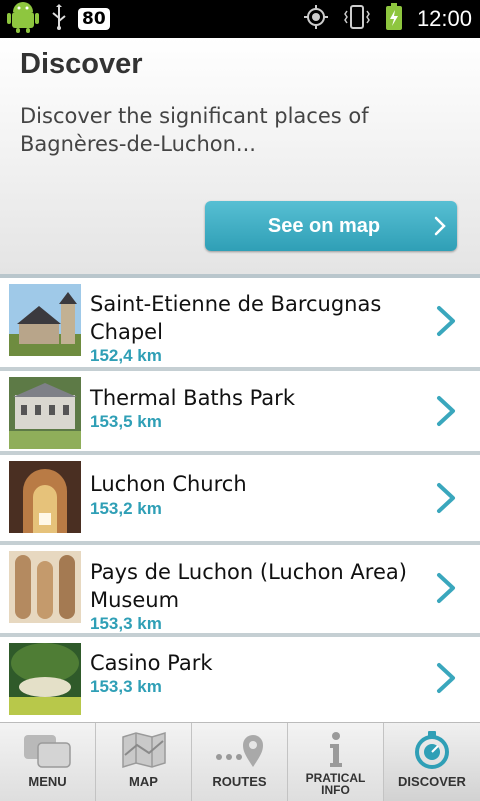  Describe the element at coordinates (126, 355) in the screenshot. I see `place-distance: 152,4 km` at that location.